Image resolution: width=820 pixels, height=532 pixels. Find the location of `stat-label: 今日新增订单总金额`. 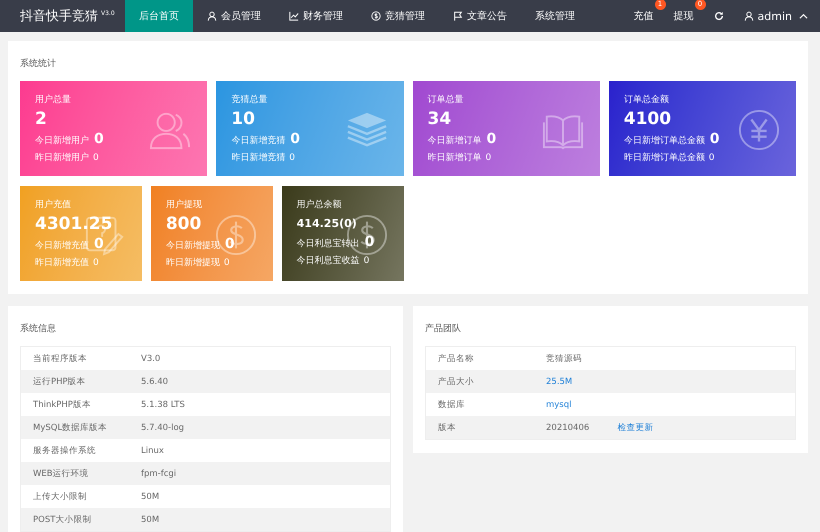

stat-label: 今日新增订单总金额 is located at coordinates (664, 140).